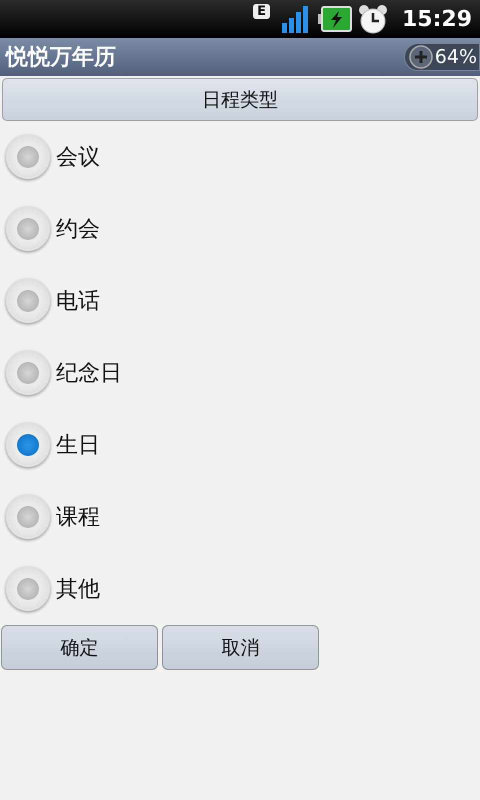 This screenshot has height=800, width=480. Describe the element at coordinates (60, 58) in the screenshot. I see `app-title: 悦悦万年历` at that location.